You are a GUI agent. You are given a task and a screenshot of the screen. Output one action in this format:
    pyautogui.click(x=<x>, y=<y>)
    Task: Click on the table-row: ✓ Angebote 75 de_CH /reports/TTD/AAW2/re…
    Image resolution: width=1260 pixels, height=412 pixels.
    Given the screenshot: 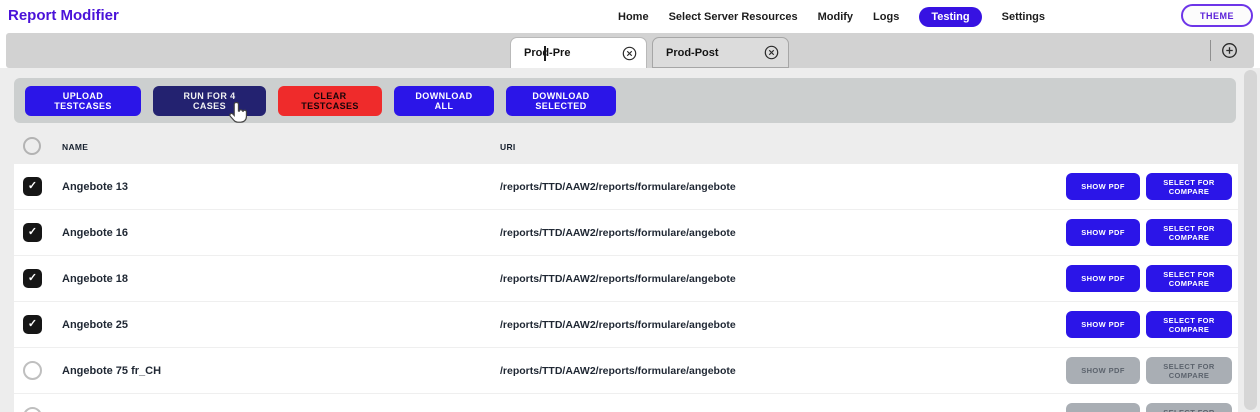 What is the action you would take?
    pyautogui.click(x=626, y=402)
    